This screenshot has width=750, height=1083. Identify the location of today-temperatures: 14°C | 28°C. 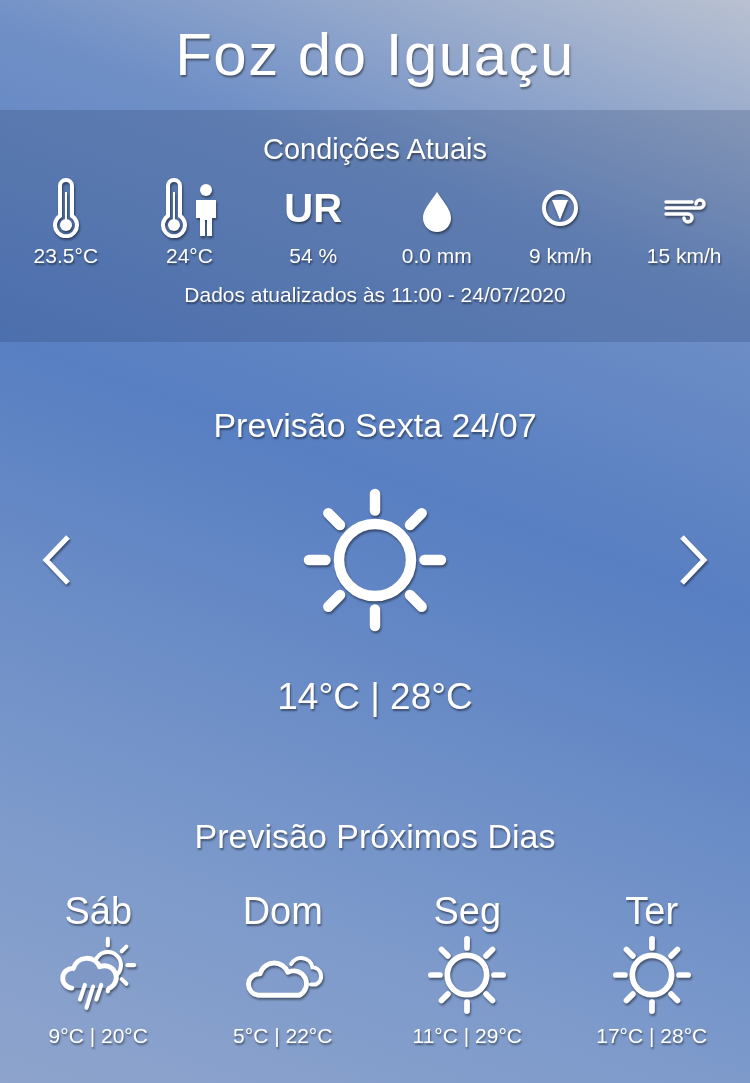
(375, 697).